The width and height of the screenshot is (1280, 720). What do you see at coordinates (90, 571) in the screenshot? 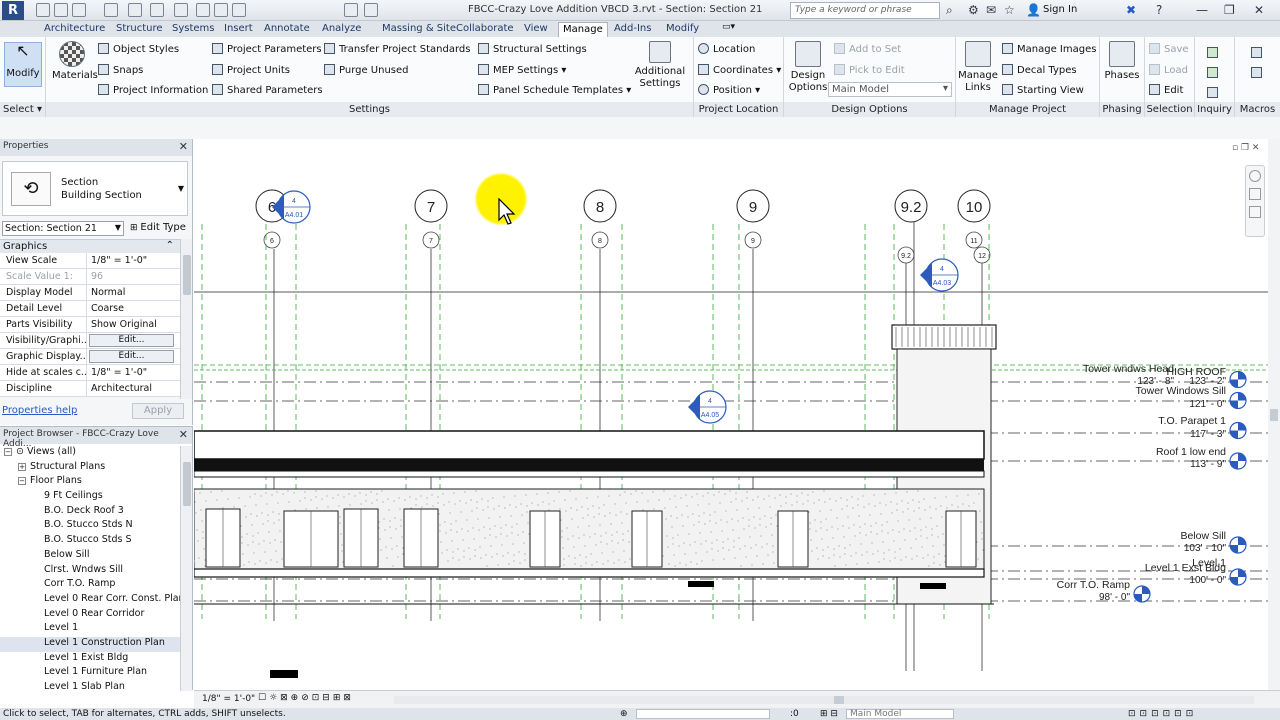
I see `browser-node: Clrst. Wndws Sill` at bounding box center [90, 571].